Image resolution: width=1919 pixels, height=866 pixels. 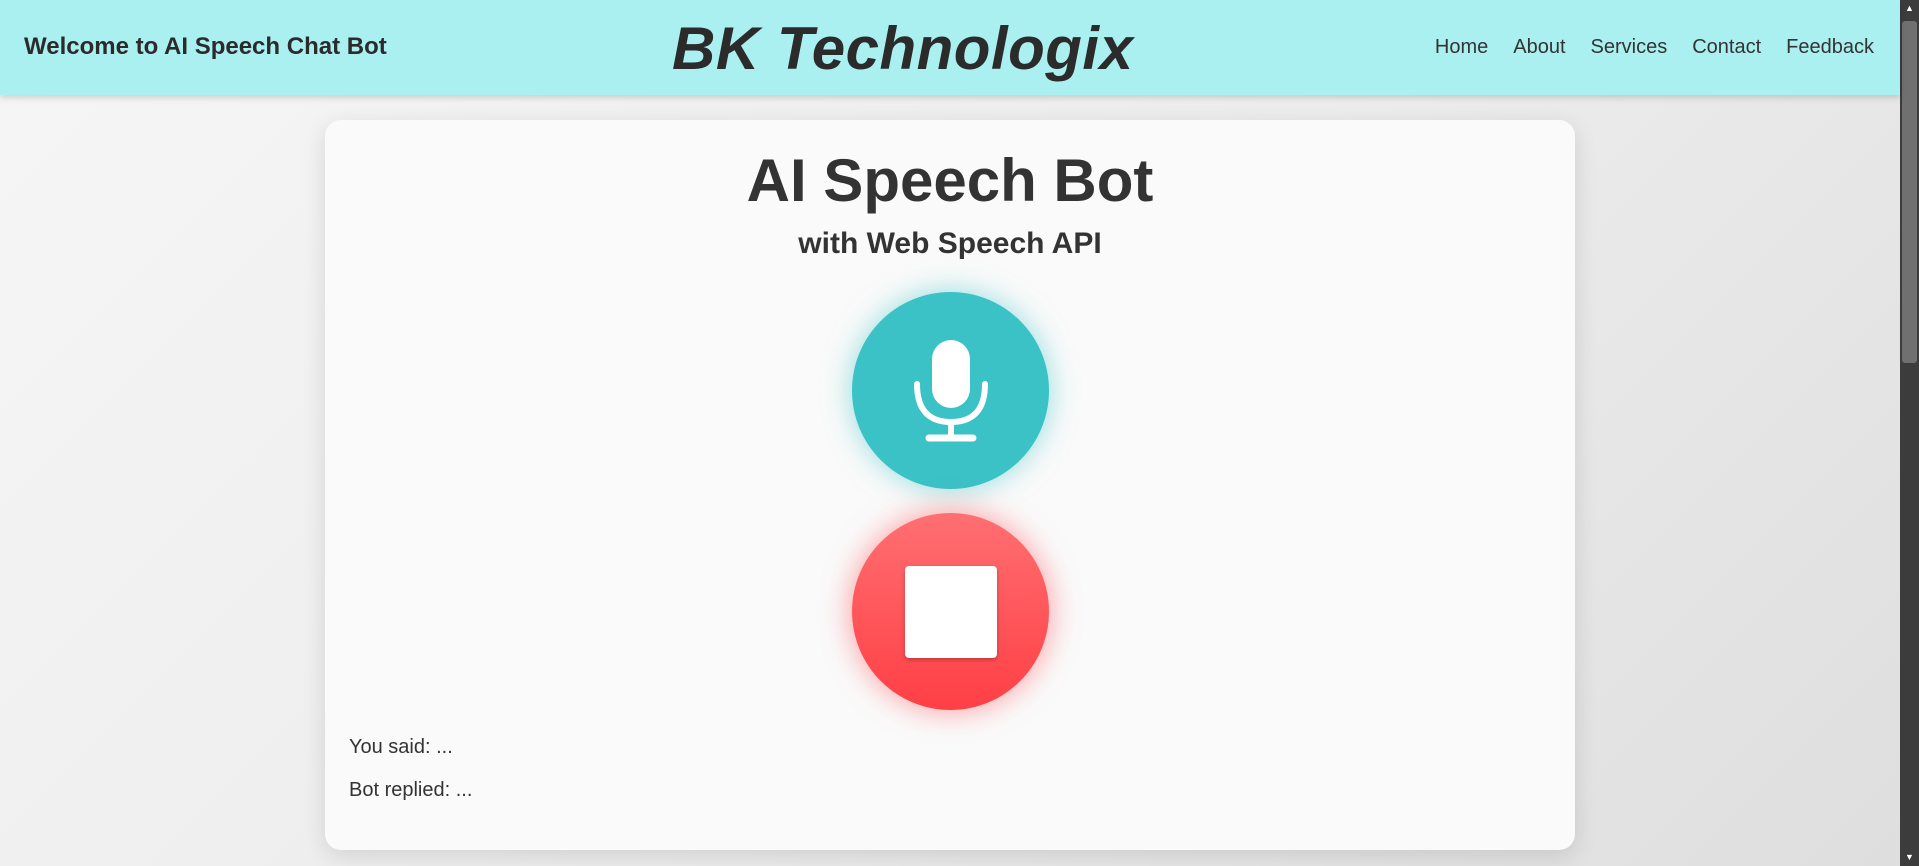 I want to click on scroll-down-icon: ▼, so click(x=1909, y=857).